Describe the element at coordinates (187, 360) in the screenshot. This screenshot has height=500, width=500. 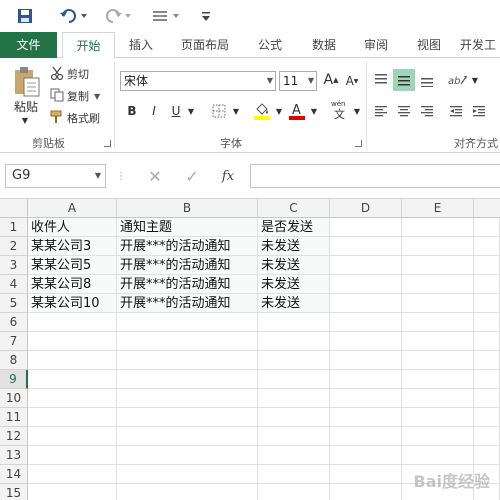
I see `cell-b8` at that location.